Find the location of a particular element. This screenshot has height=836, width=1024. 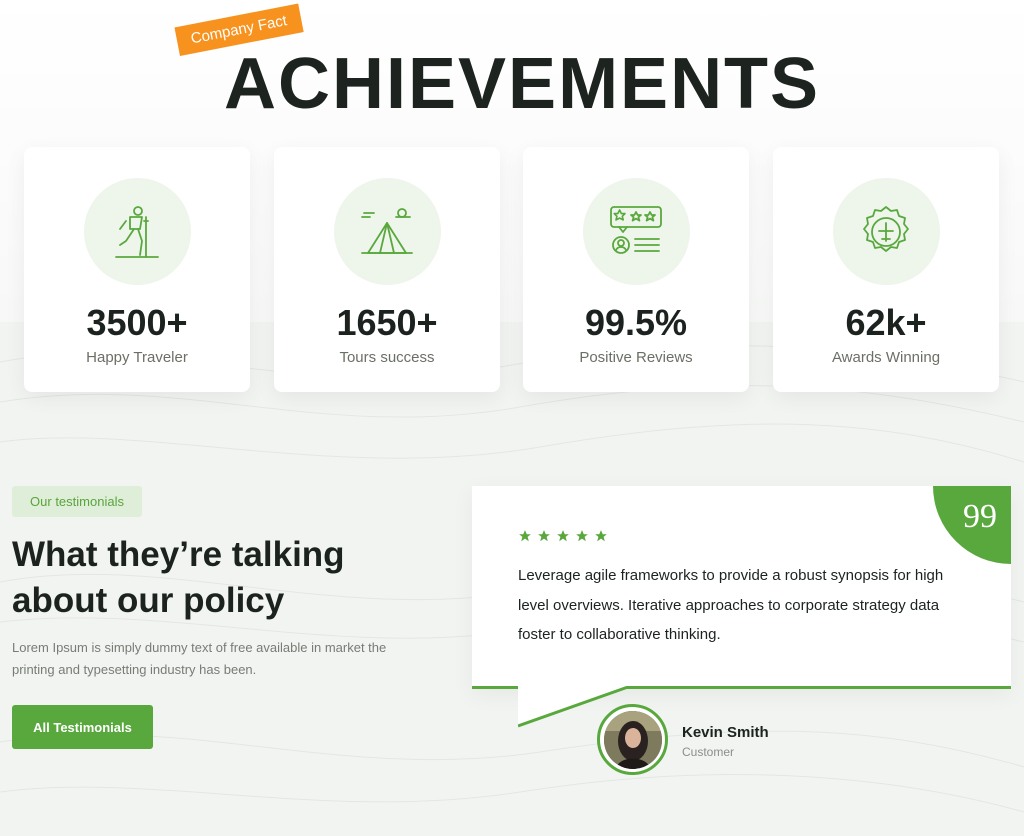

rating-stars is located at coordinates (563, 536).